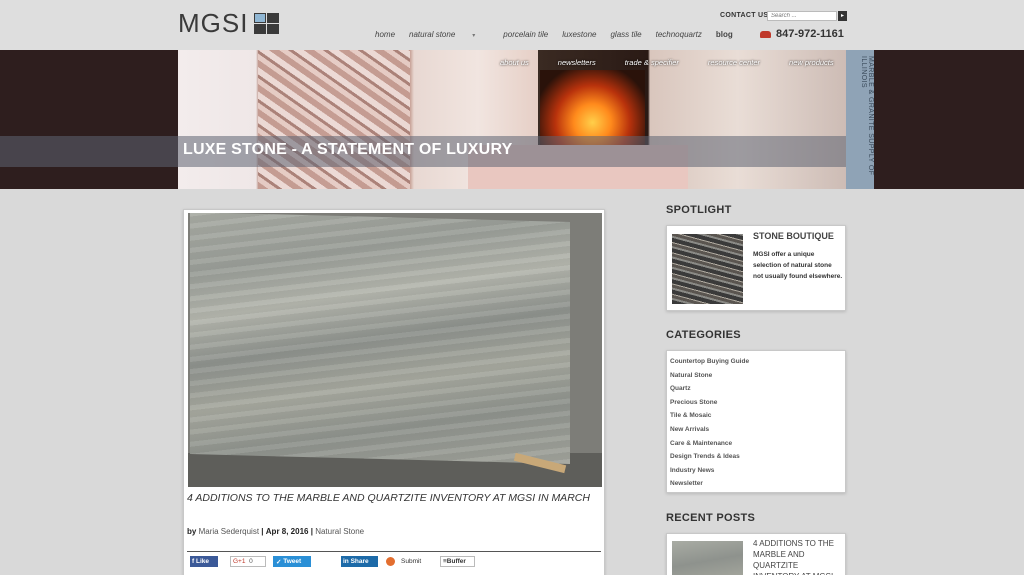 Image resolution: width=1024 pixels, height=575 pixels. I want to click on linkedin-icon: in, so click(347, 561).